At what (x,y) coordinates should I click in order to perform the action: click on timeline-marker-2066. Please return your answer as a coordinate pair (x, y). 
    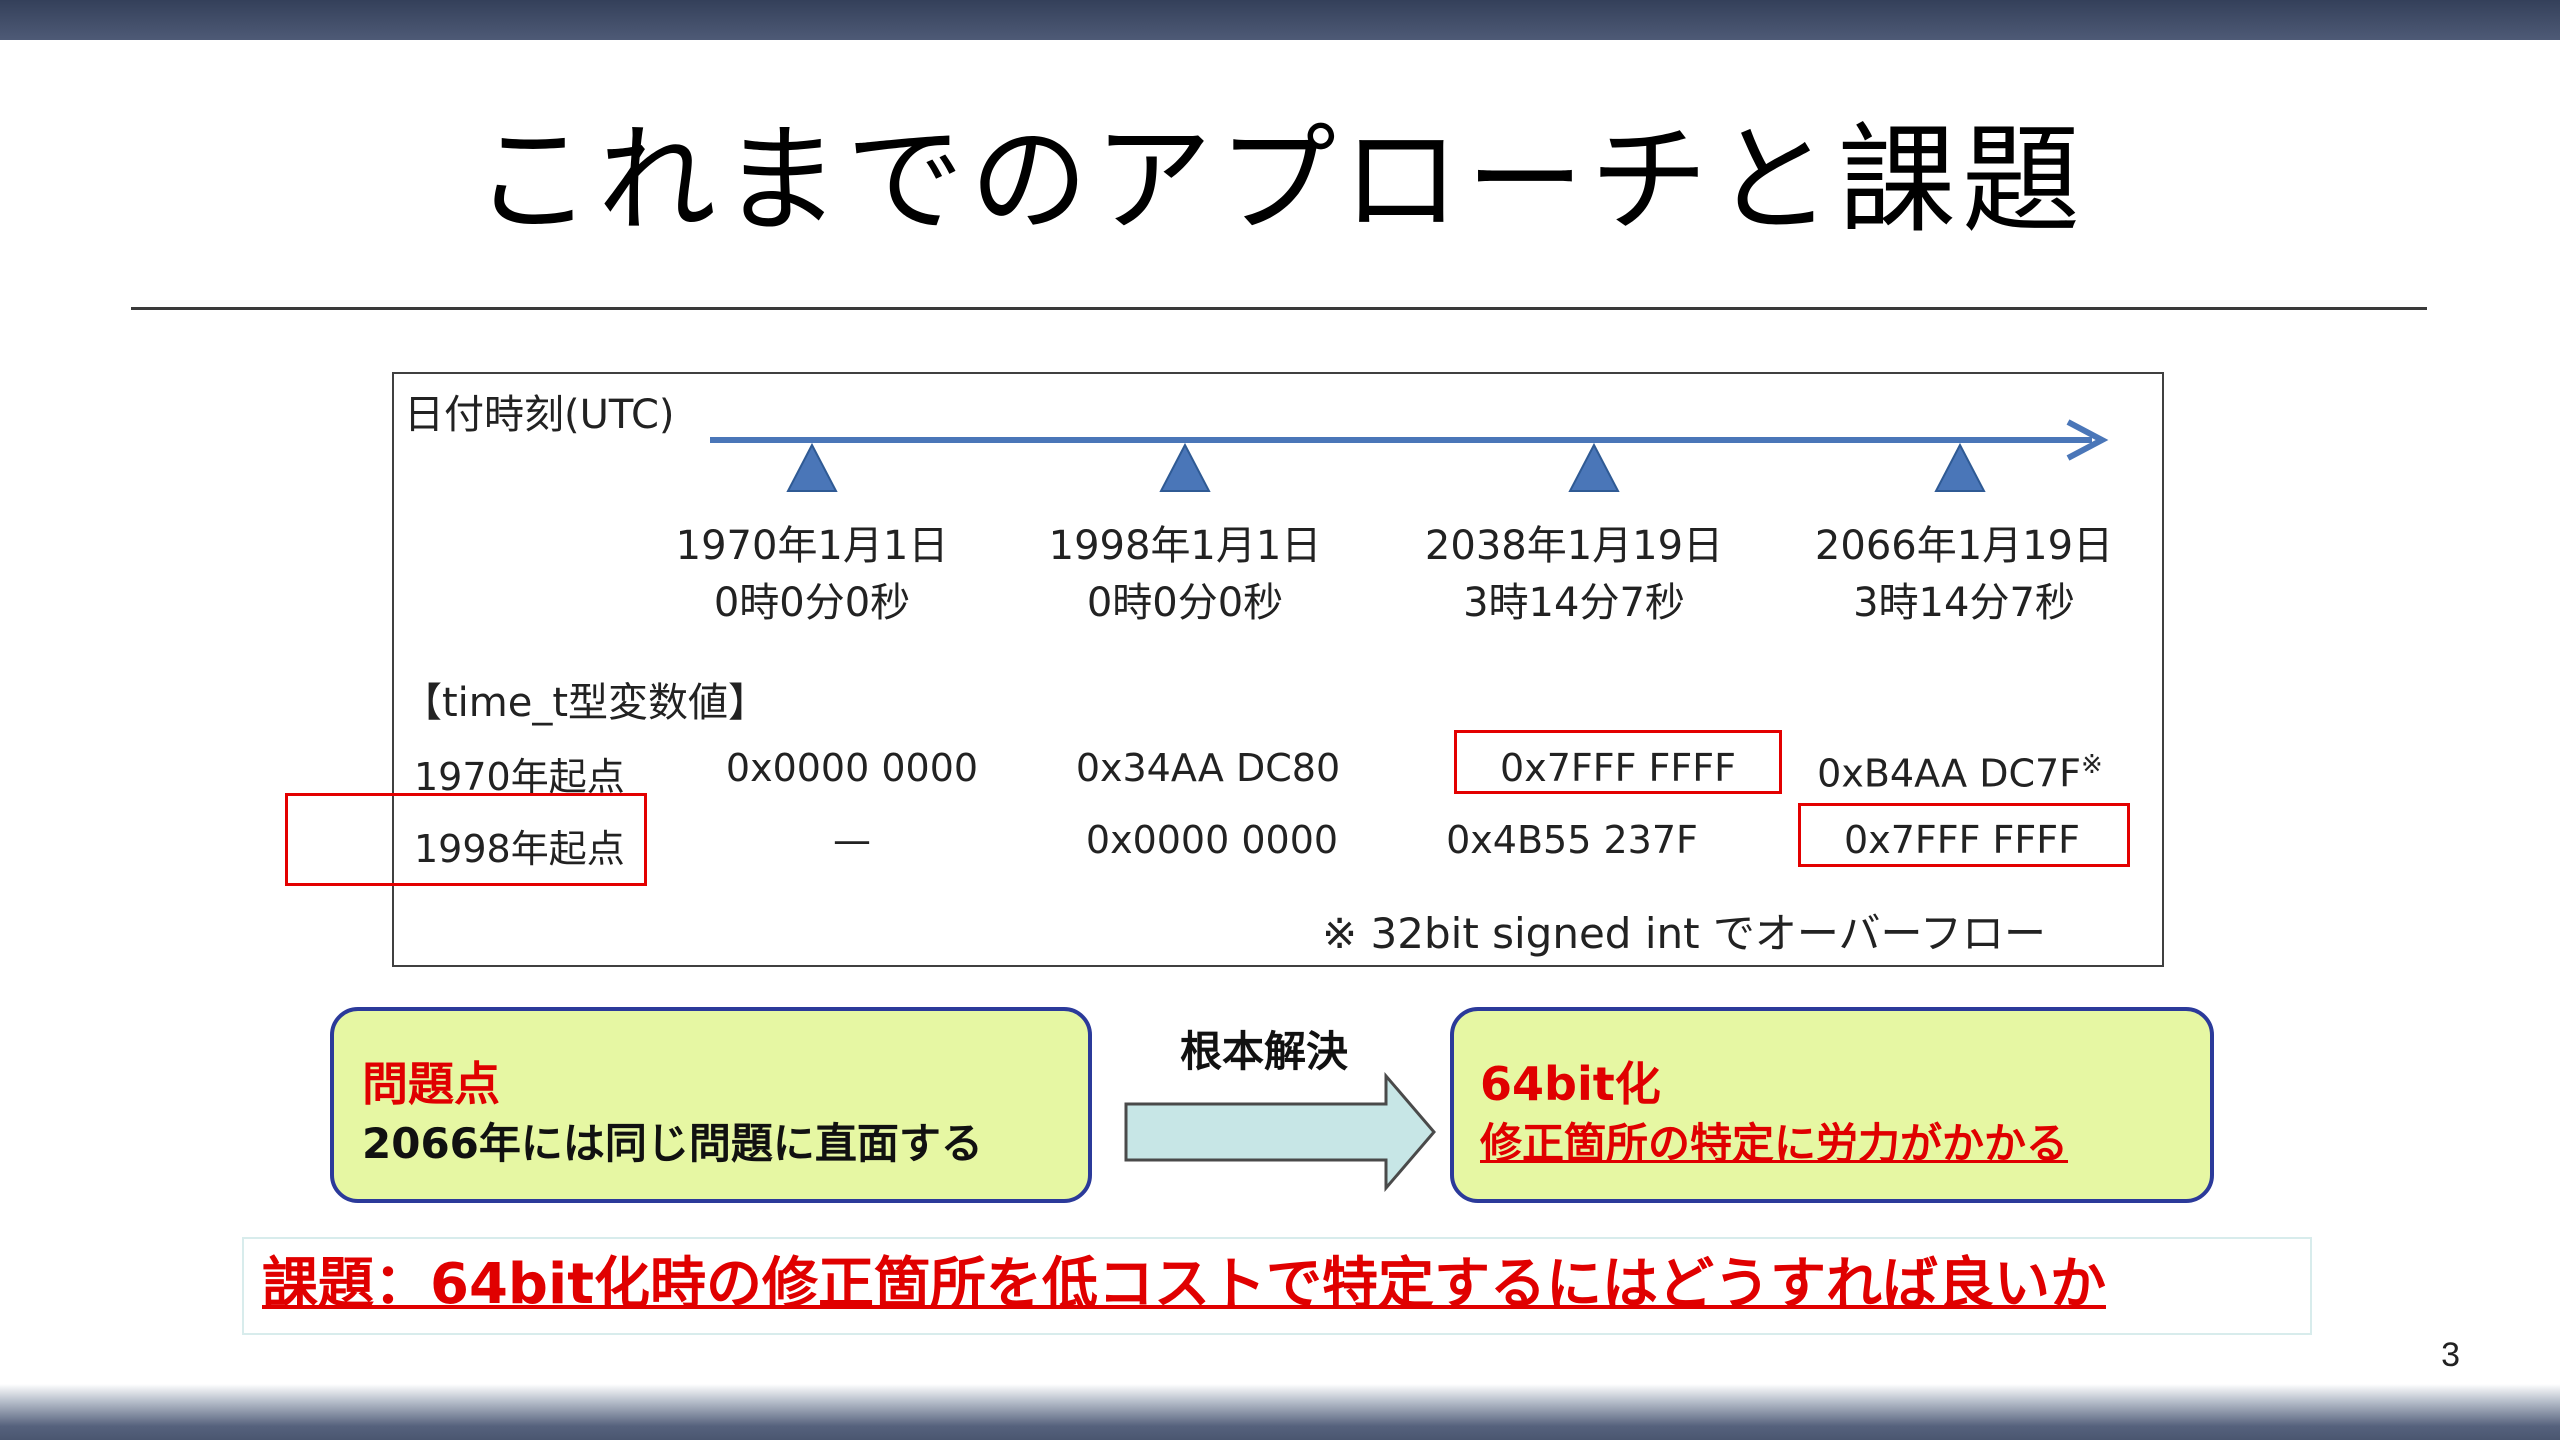
    Looking at the image, I should click on (1960, 467).